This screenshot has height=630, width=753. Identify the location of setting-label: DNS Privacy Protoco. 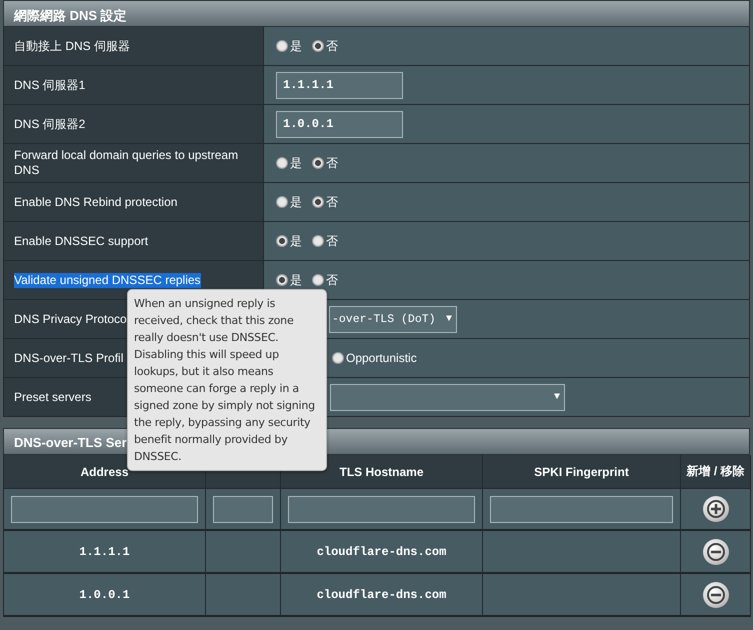
(70, 319).